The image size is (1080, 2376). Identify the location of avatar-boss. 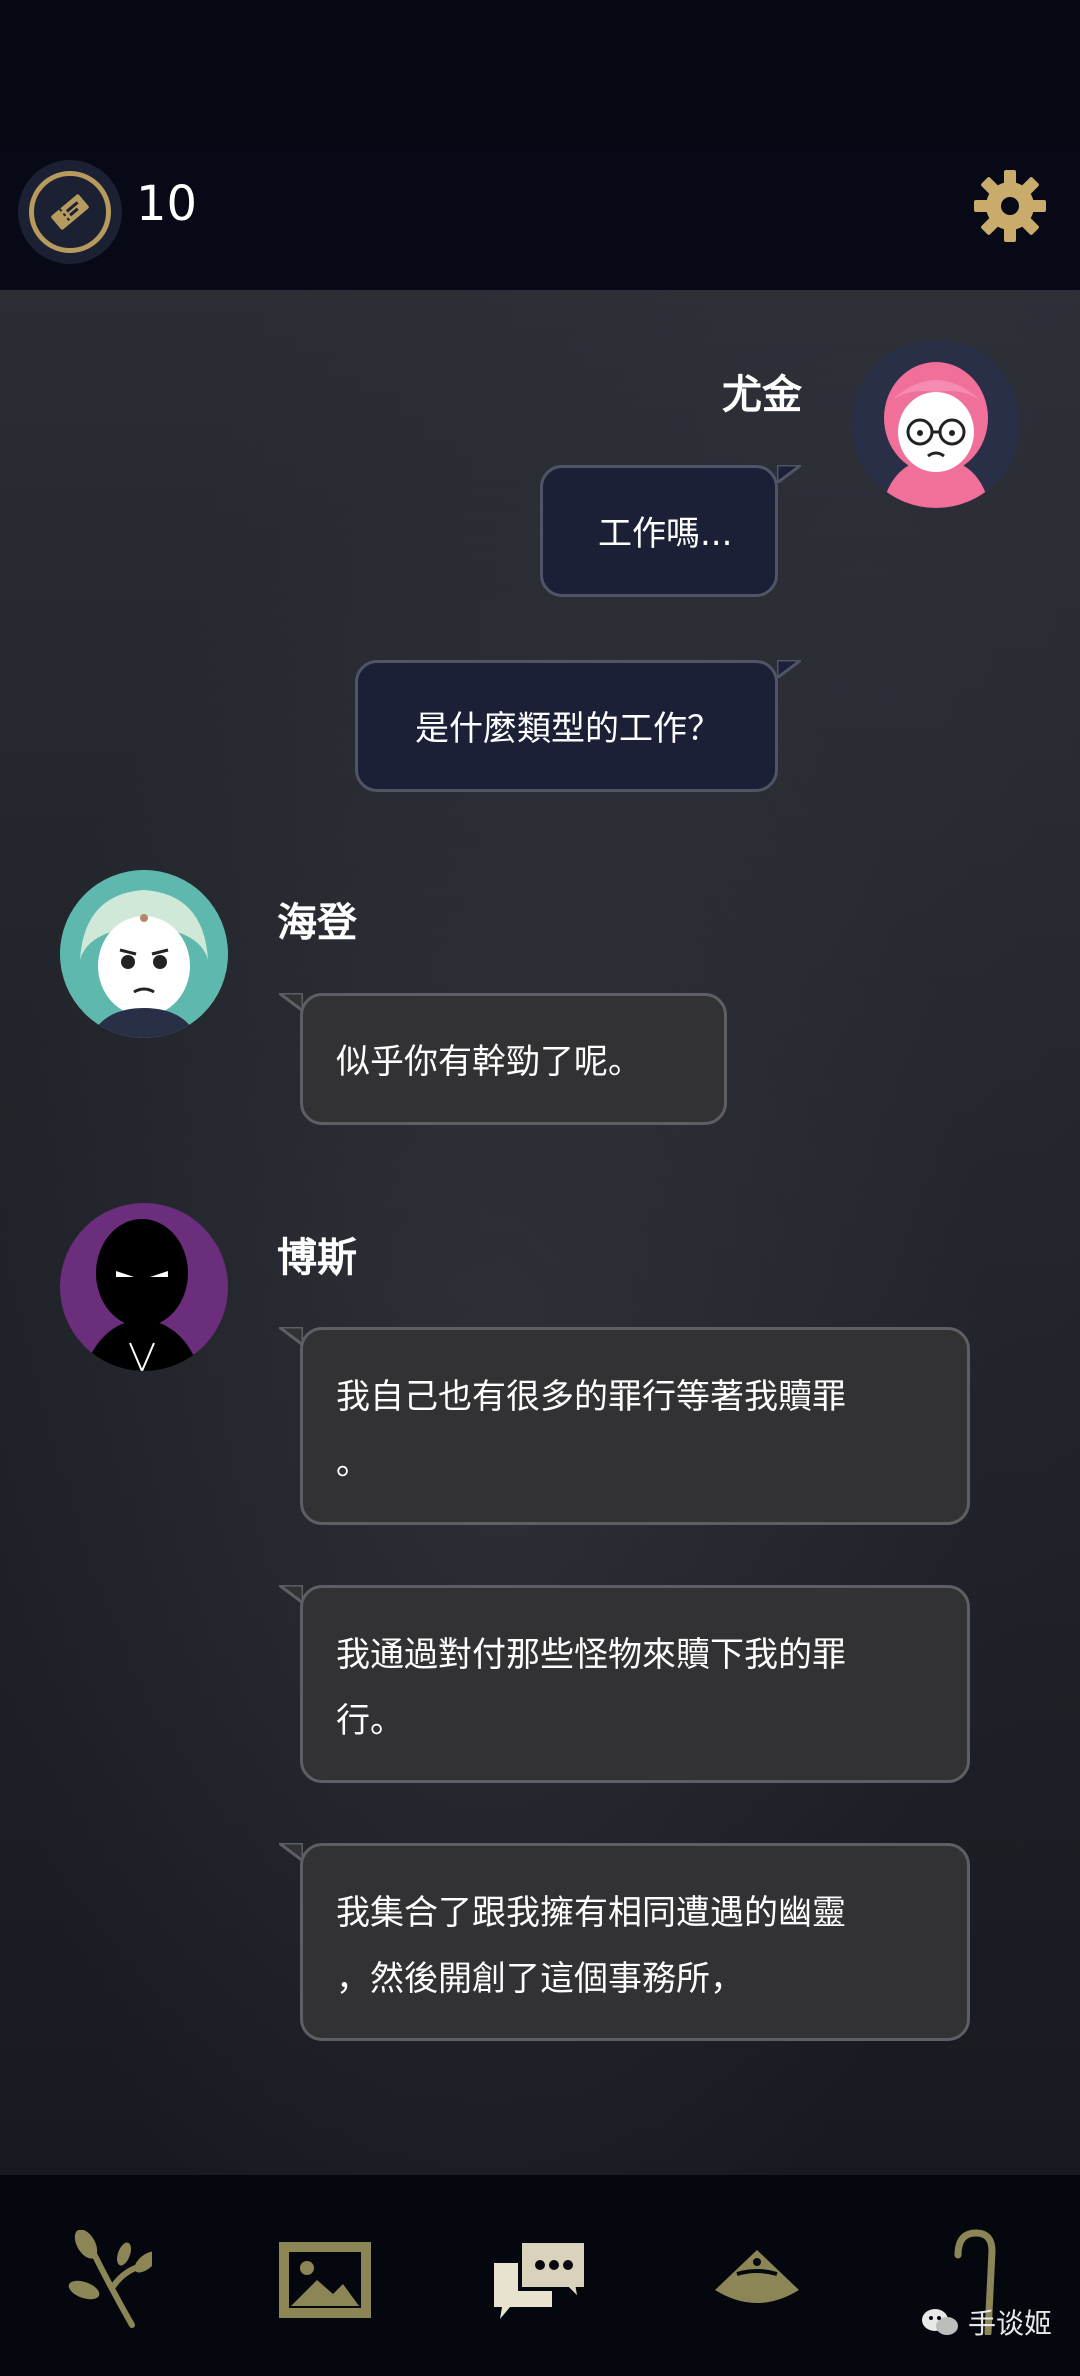
(144, 1287).